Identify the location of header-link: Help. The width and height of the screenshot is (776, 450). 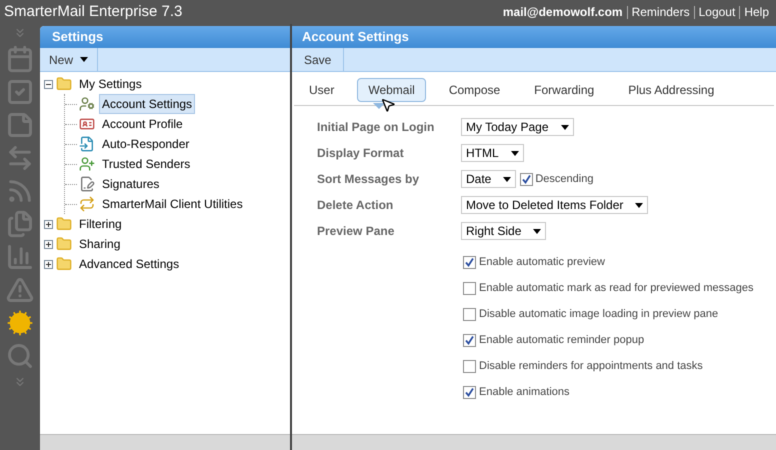
(754, 12).